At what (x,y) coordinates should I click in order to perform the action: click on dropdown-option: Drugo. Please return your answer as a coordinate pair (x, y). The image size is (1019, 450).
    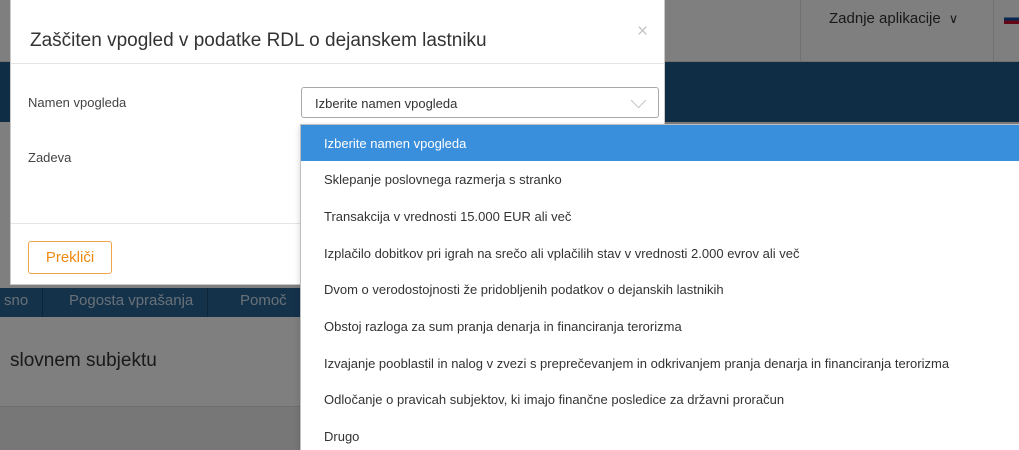
    Looking at the image, I should click on (660, 434).